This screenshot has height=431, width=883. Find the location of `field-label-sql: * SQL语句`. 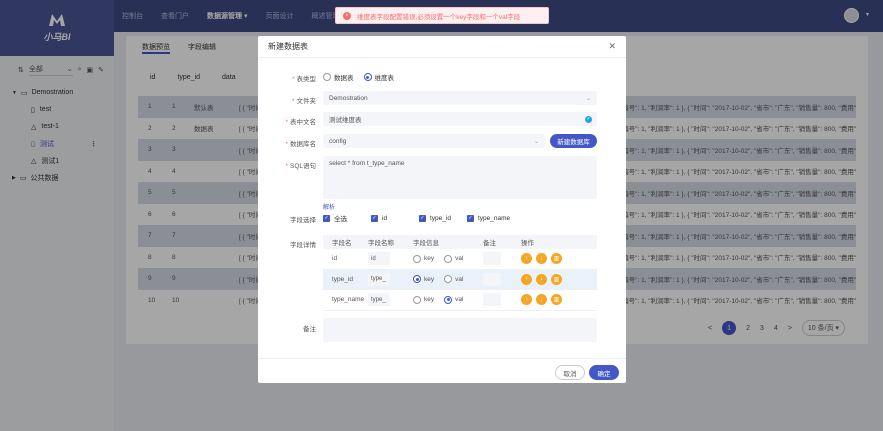

field-label-sql: * SQL语句 is located at coordinates (300, 166).